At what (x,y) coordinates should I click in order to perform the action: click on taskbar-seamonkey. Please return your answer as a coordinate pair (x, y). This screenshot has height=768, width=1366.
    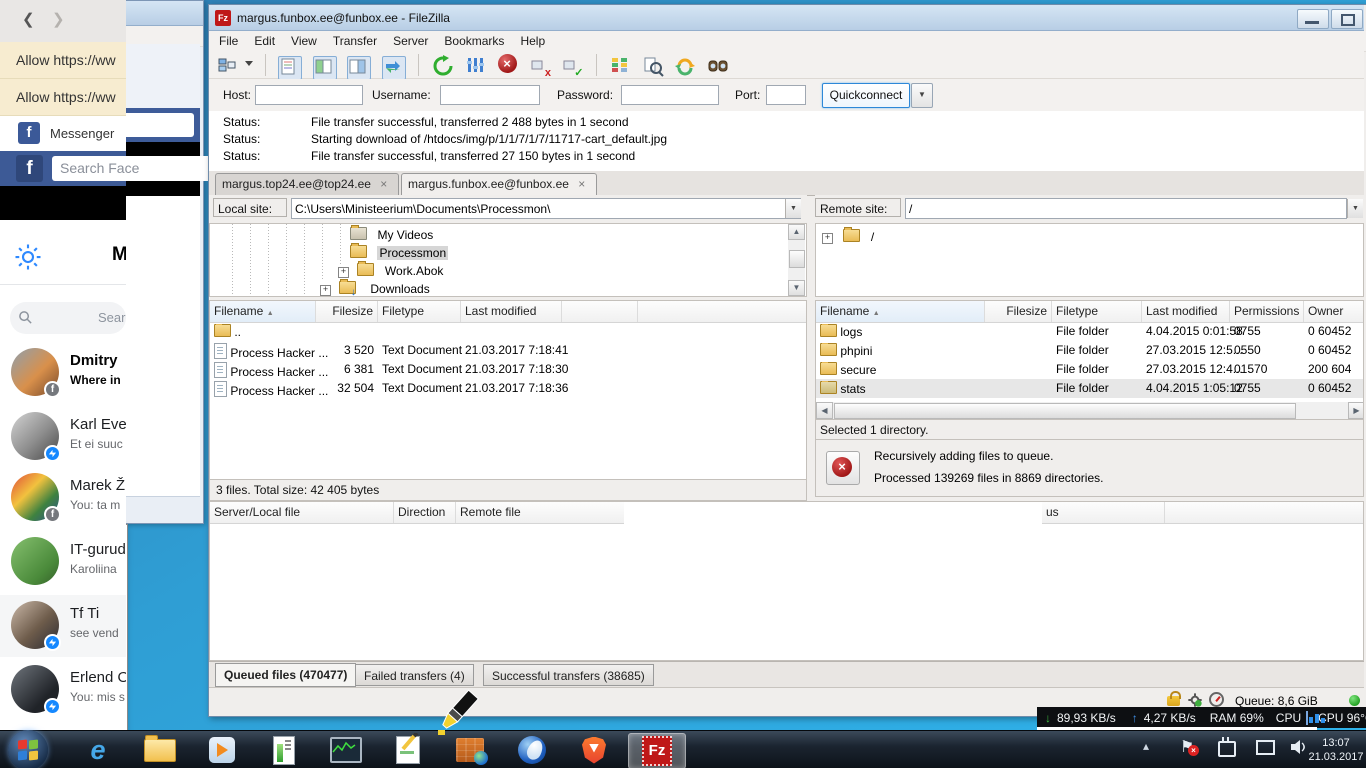
    Looking at the image, I should click on (532, 750).